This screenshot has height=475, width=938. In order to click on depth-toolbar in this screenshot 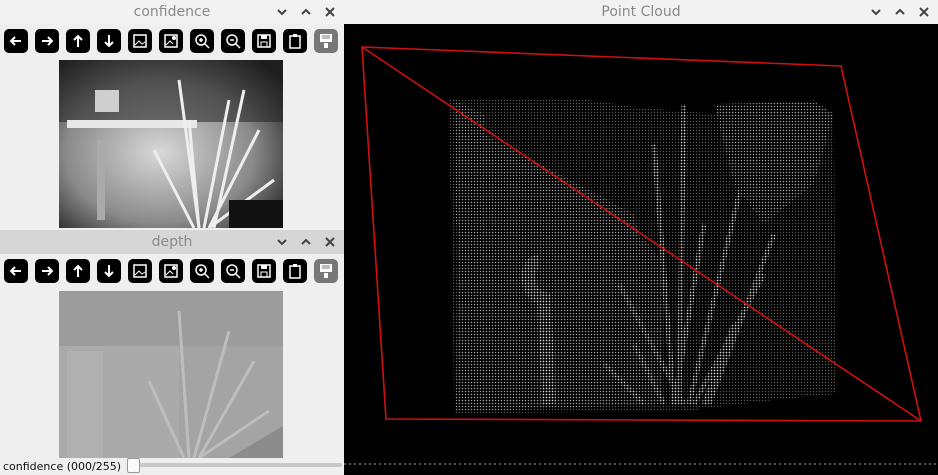, I will do `click(171, 271)`.